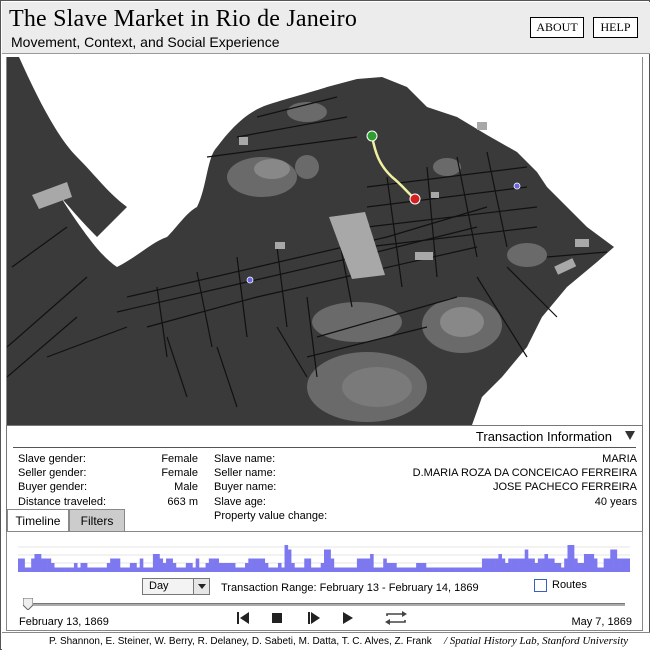  Describe the element at coordinates (615, 27) in the screenshot. I see `help-button: HELP` at that location.